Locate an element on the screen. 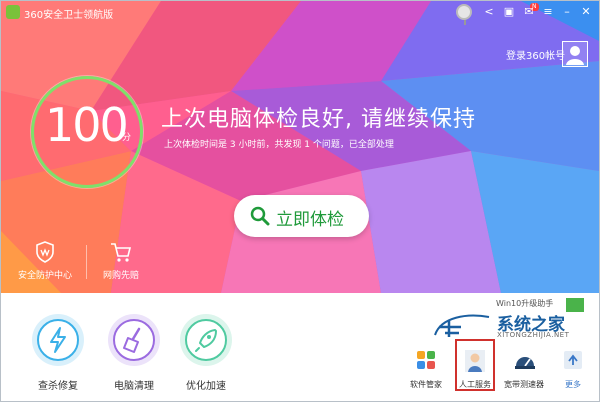  checkup-headline: 上次电脑体检良好, 请继续保持 is located at coordinates (318, 119).